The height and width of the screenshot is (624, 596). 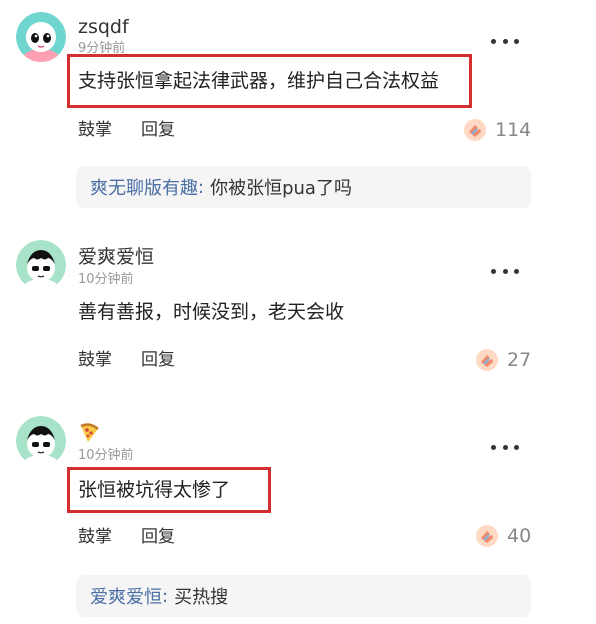 What do you see at coordinates (519, 360) in the screenshot?
I see `like-count: 27` at bounding box center [519, 360].